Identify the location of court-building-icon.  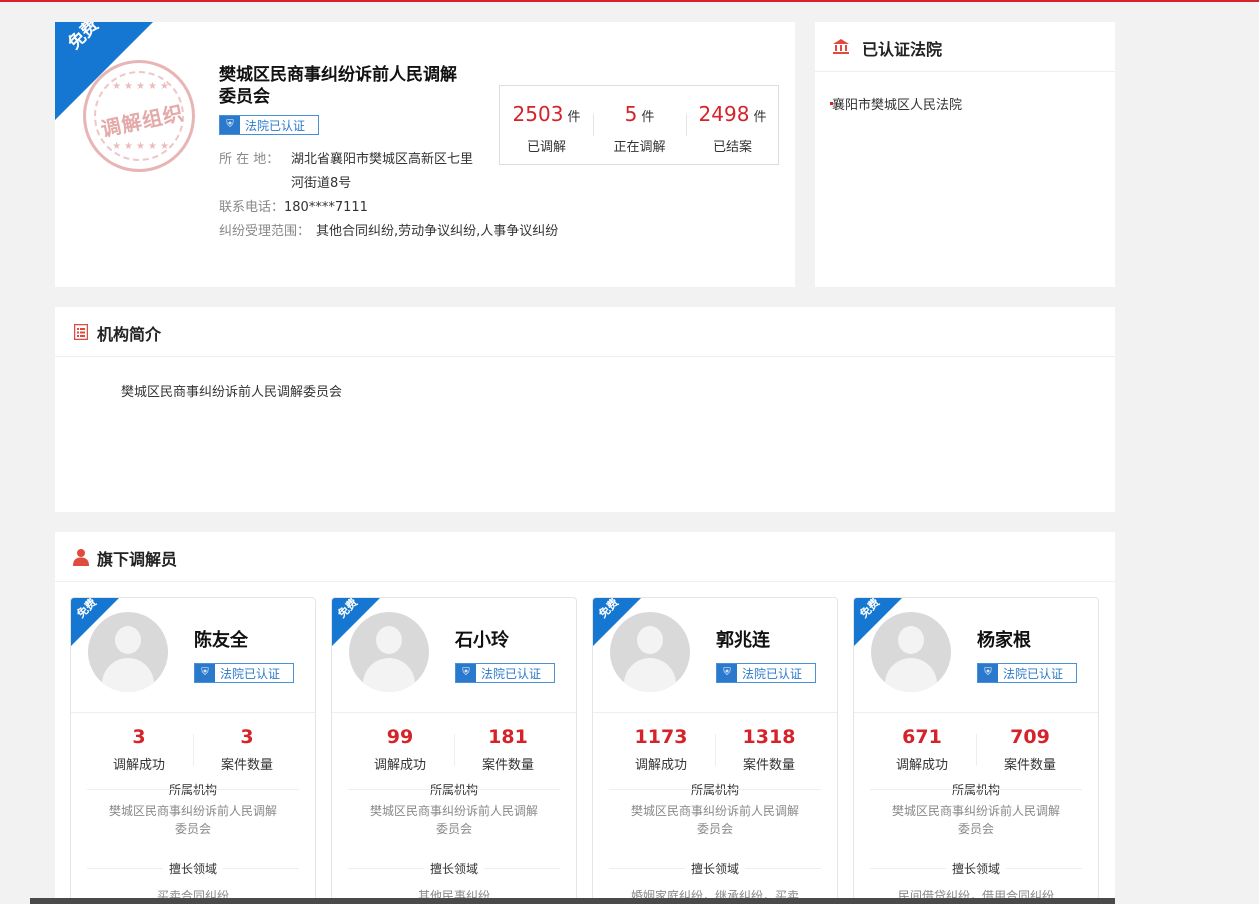
(841, 46).